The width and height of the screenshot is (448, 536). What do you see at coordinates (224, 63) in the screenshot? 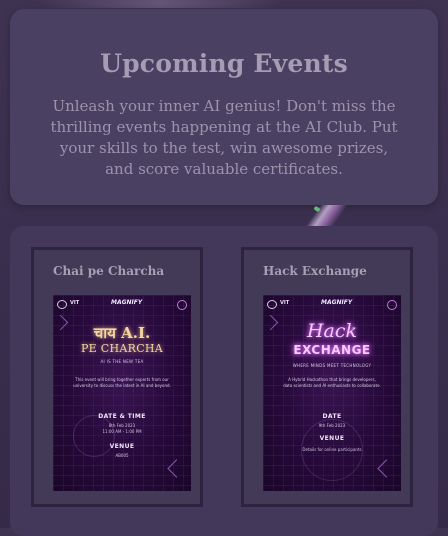
I see `page-title: Upcoming Events` at bounding box center [224, 63].